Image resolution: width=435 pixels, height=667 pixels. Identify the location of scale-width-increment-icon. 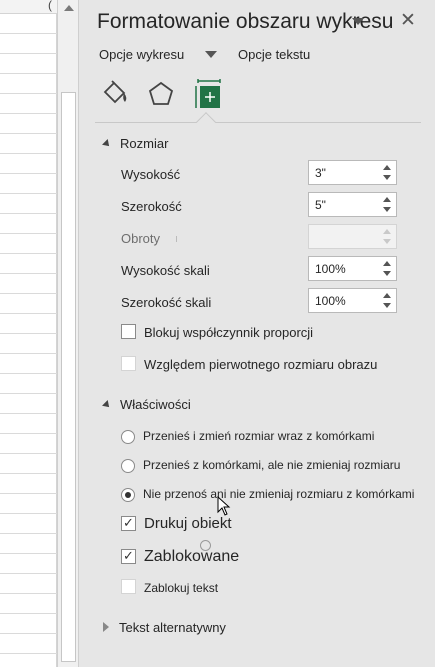
(387, 296).